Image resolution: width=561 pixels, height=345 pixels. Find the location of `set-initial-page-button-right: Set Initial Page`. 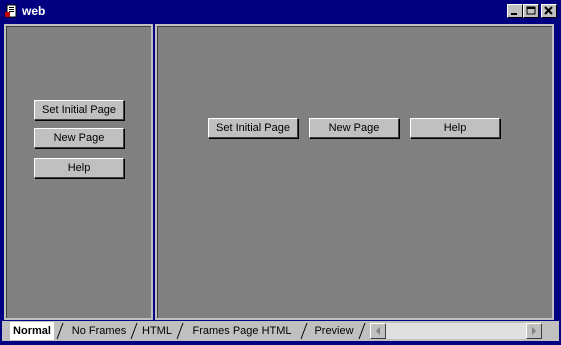

set-initial-page-button-right: Set Initial Page is located at coordinates (253, 128).